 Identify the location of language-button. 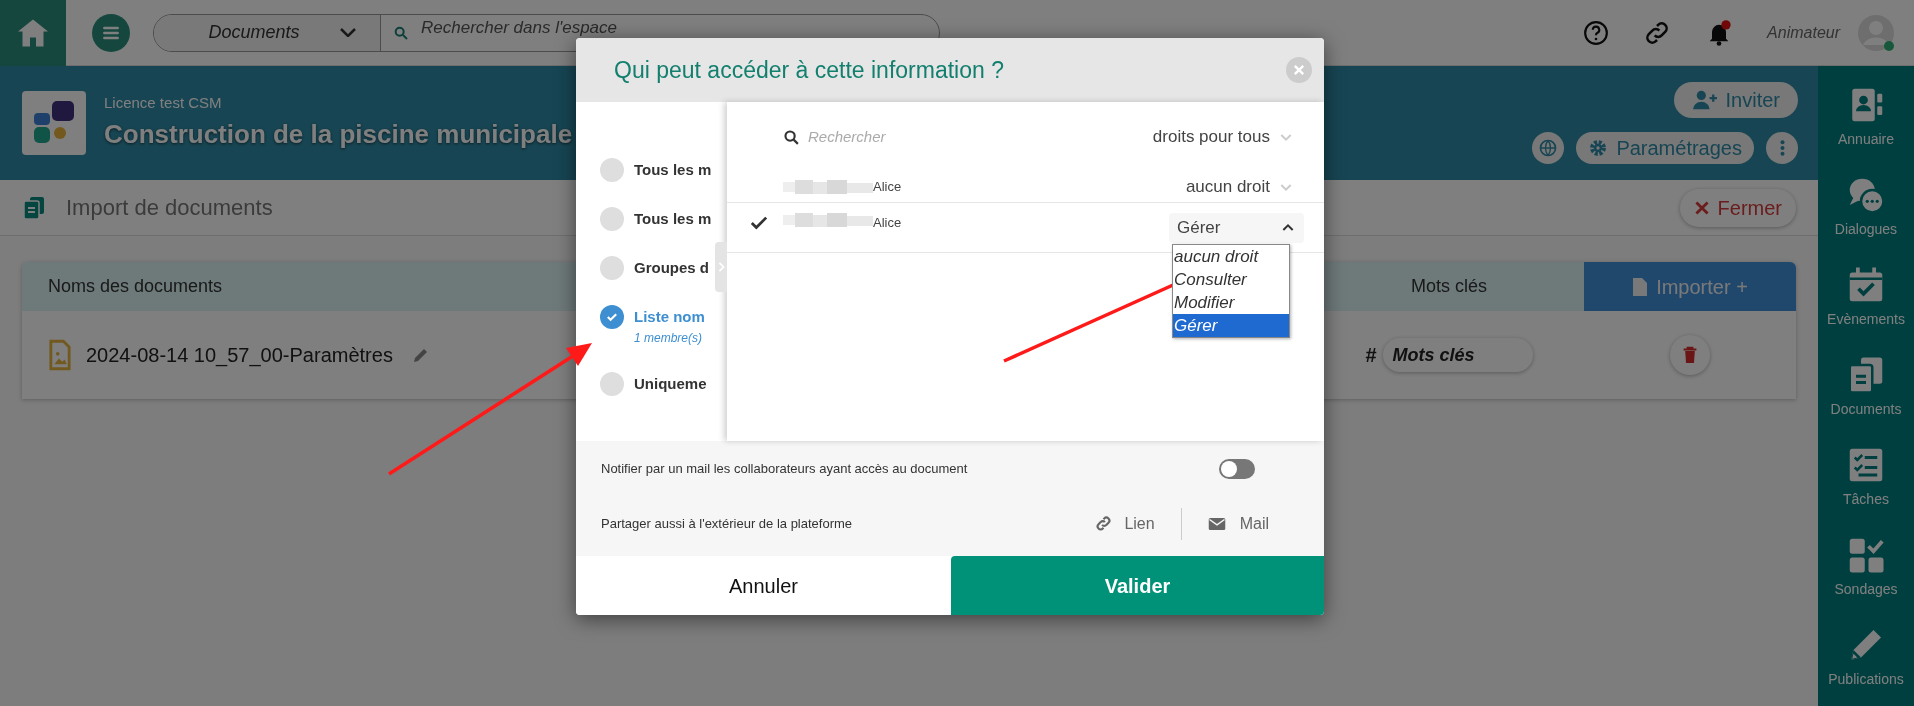
(1548, 148).